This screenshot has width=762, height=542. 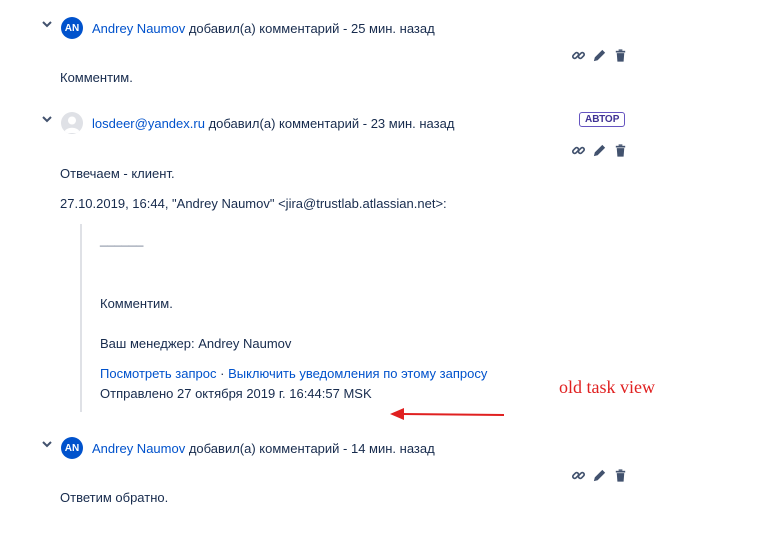 I want to click on comment-1-actions, so click(x=599, y=57).